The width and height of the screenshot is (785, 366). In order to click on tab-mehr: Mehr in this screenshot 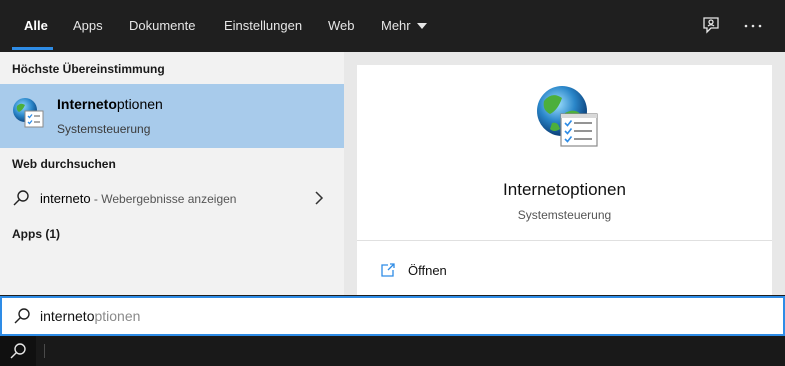, I will do `click(404, 25)`.